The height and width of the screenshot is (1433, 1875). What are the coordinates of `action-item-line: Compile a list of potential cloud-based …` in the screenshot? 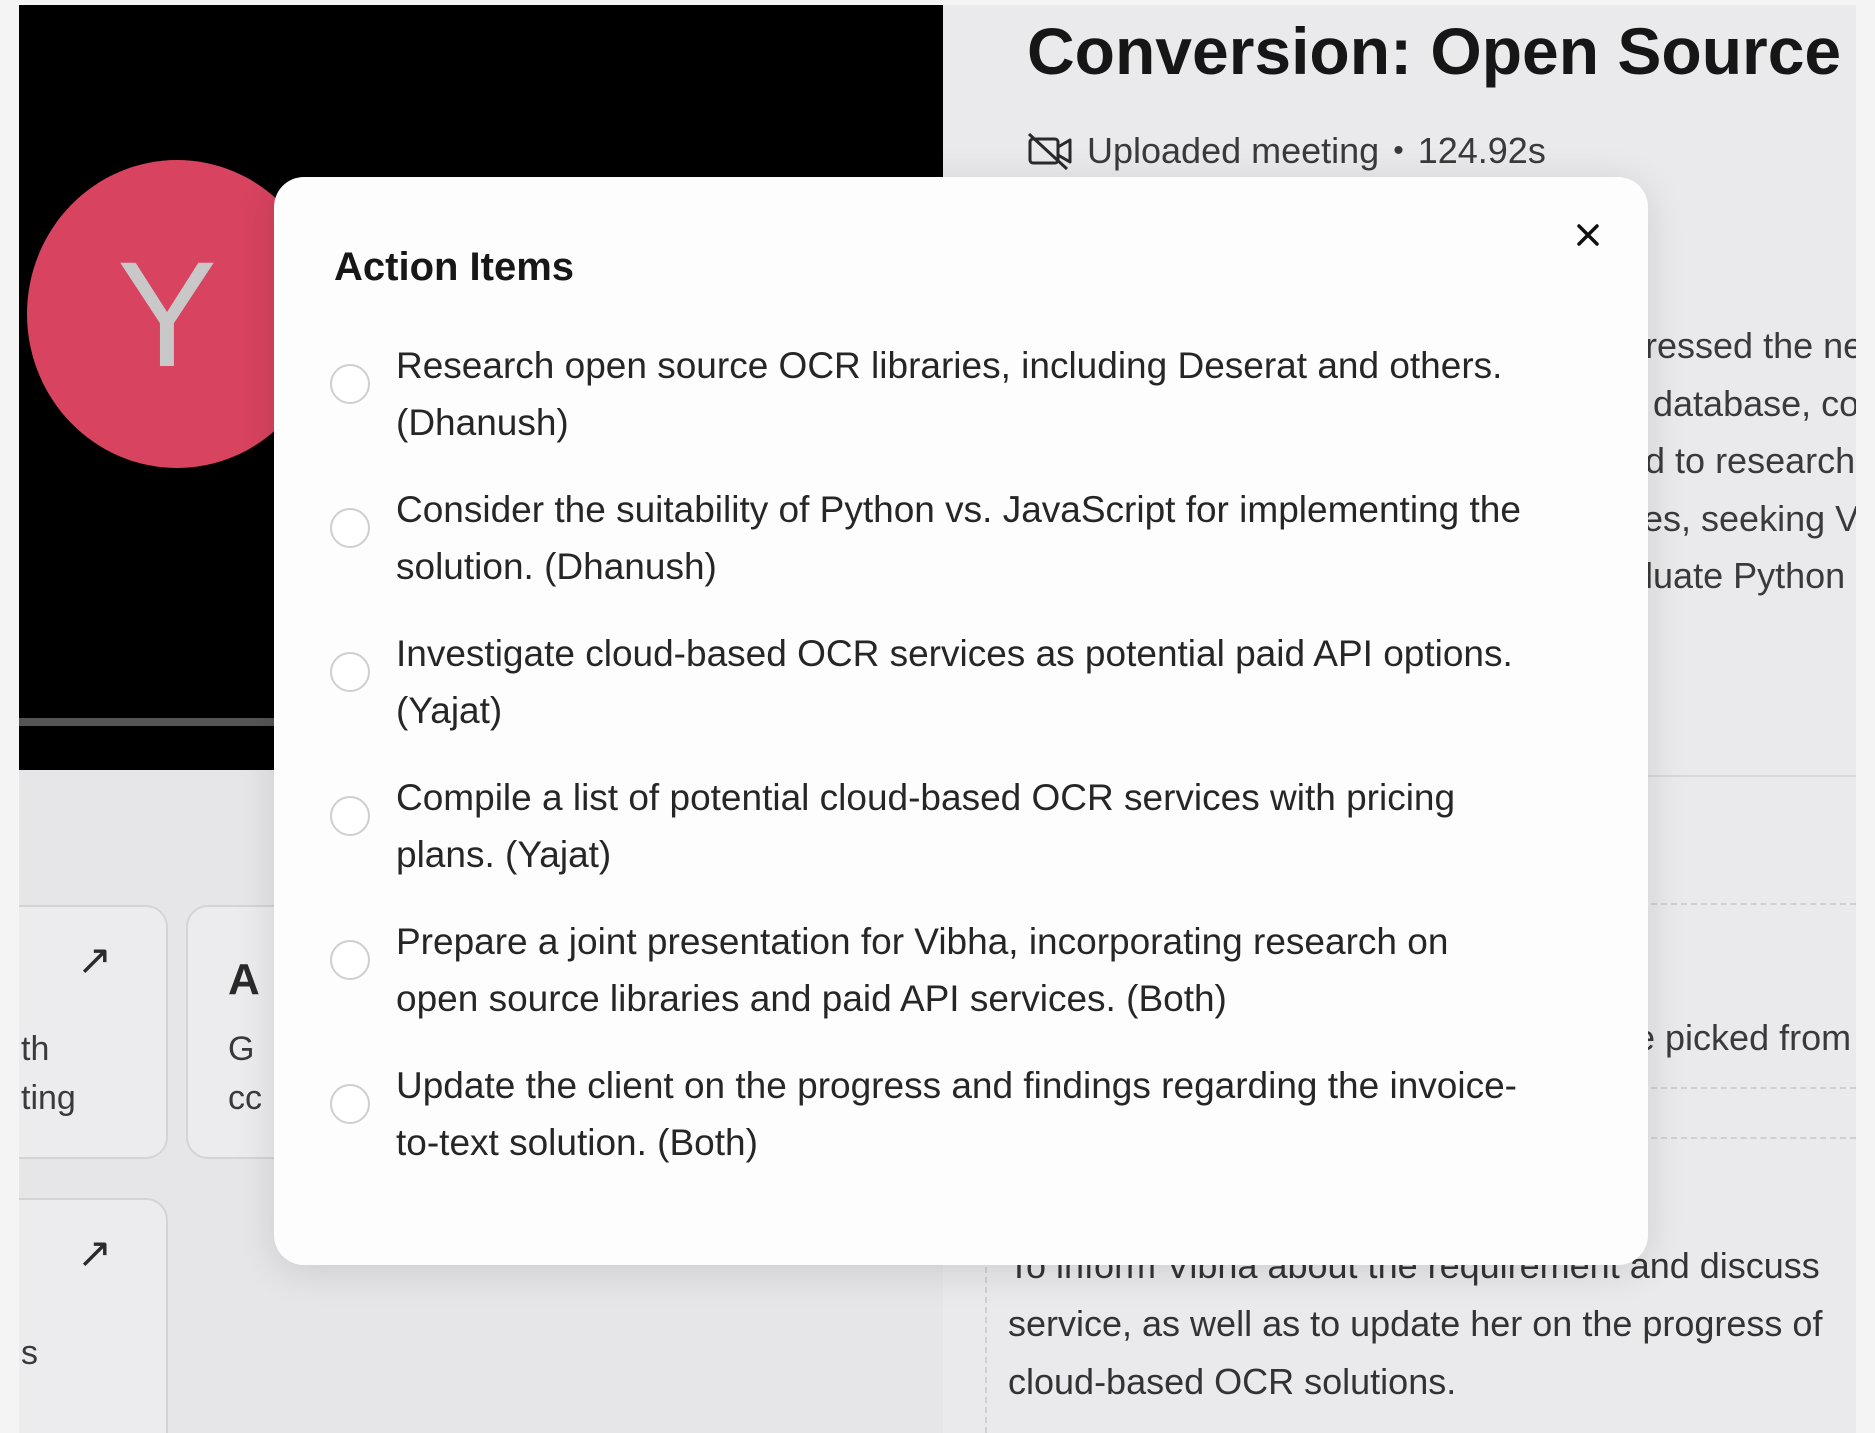 It's located at (926, 797).